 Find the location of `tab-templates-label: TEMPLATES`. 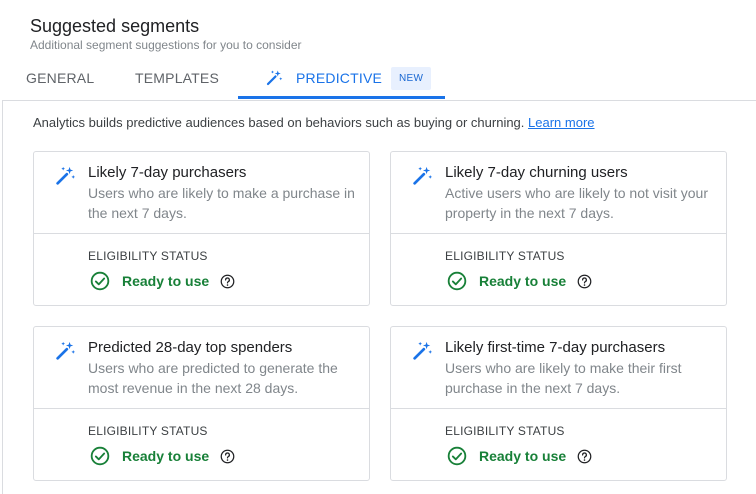

tab-templates-label: TEMPLATES is located at coordinates (177, 78).